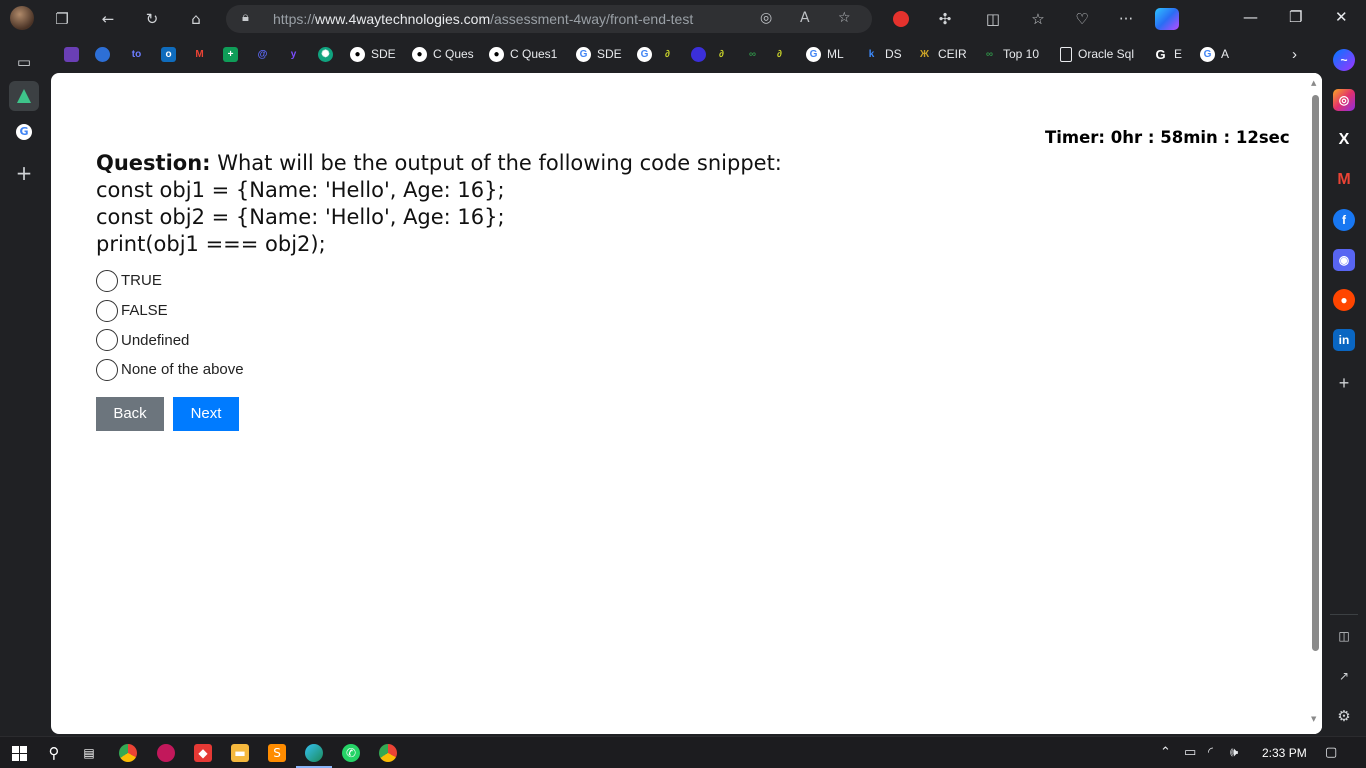 The width and height of the screenshot is (1366, 768). What do you see at coordinates (166, 753) in the screenshot?
I see `app-avatar-icon` at bounding box center [166, 753].